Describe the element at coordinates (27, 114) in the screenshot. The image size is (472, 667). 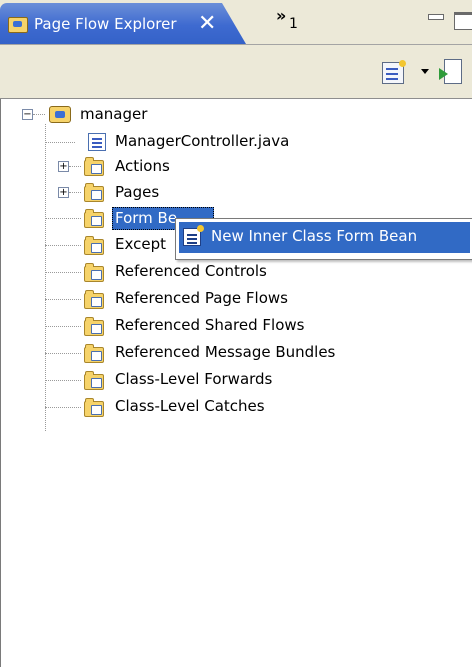
I see `collapse-toggle: −` at that location.